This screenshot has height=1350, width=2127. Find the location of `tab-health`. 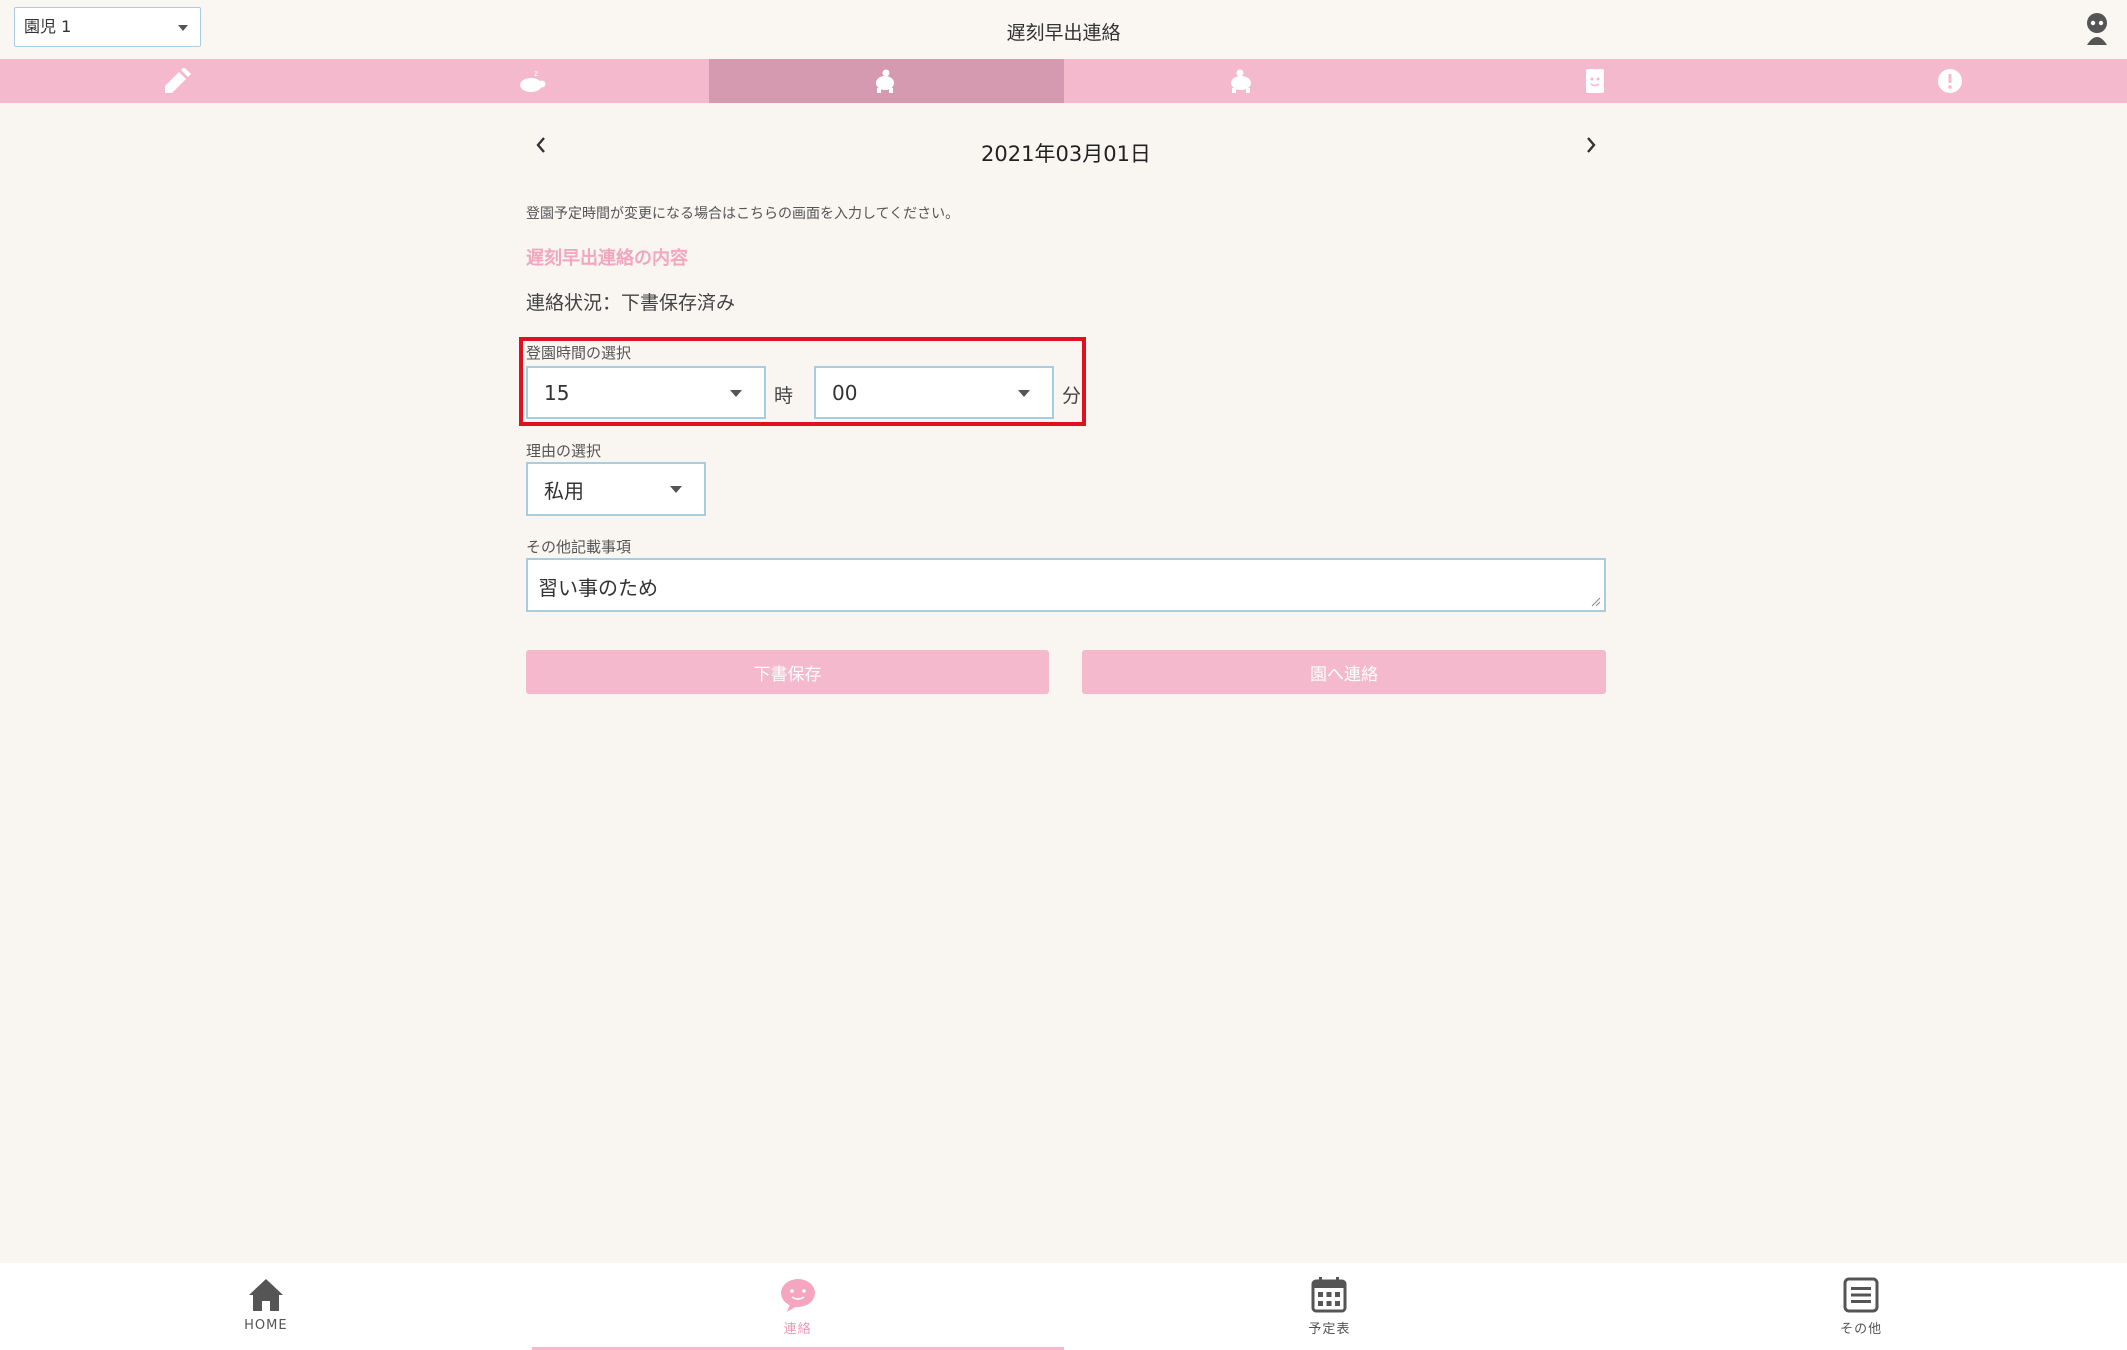

tab-health is located at coordinates (1595, 81).